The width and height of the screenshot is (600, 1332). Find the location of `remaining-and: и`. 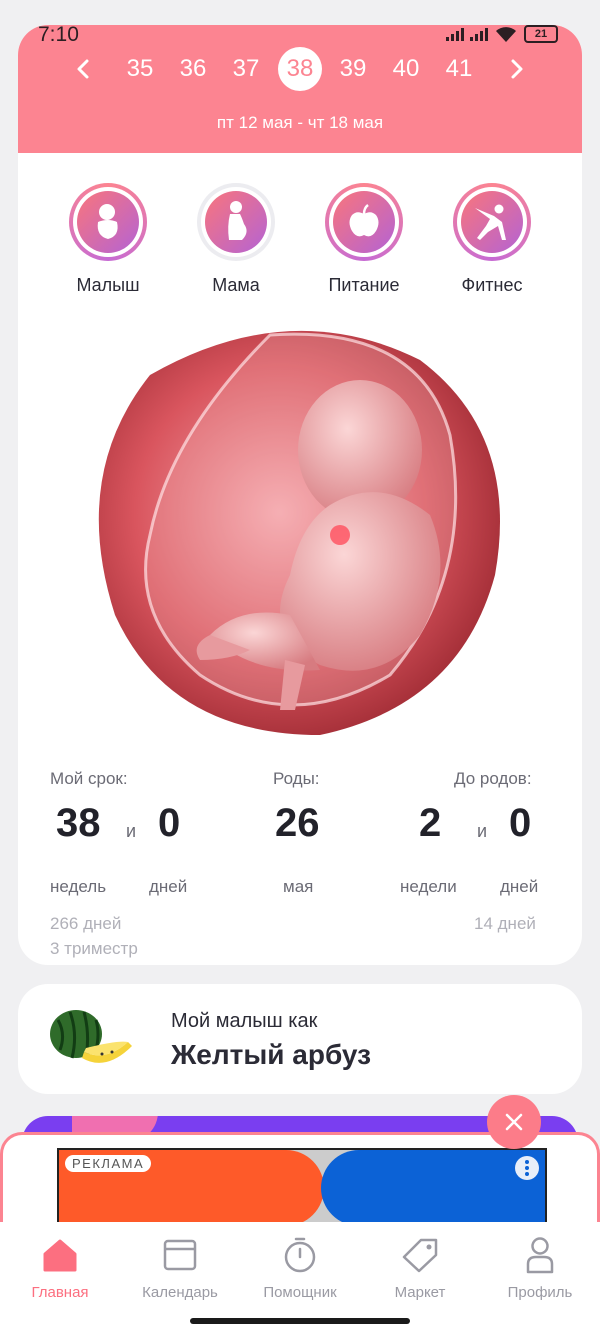

remaining-and: и is located at coordinates (482, 831).